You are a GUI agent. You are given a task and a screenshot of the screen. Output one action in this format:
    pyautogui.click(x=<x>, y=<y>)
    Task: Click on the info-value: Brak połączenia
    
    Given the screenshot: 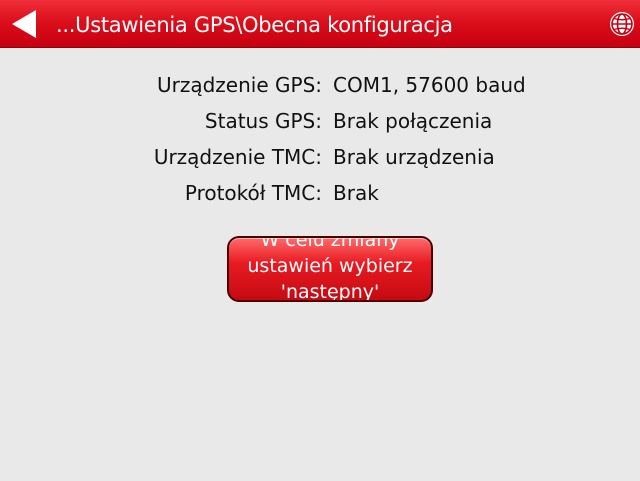 What is the action you would take?
    pyautogui.click(x=413, y=121)
    